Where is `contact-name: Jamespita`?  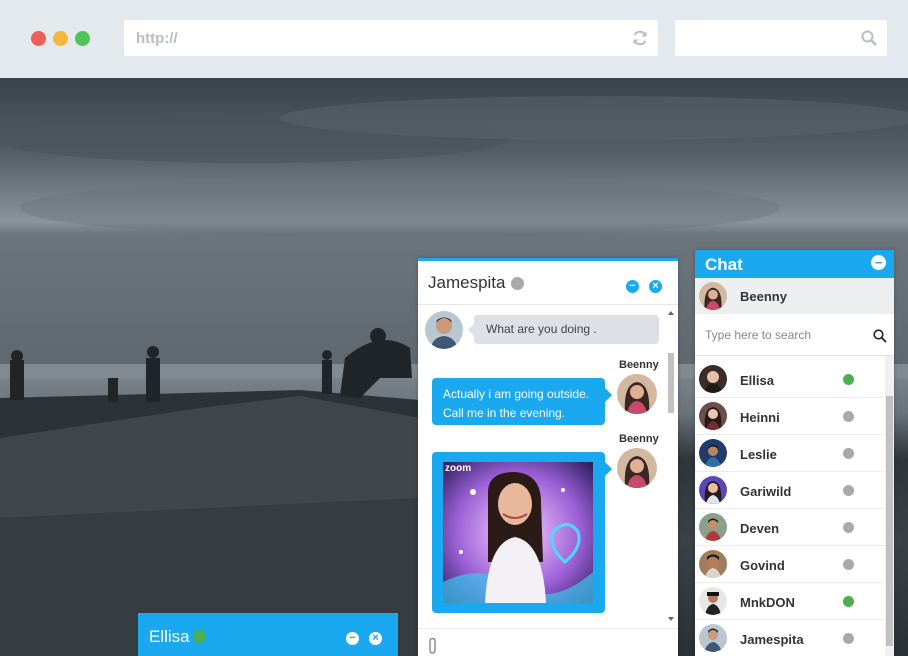
contact-name: Jamespita is located at coordinates (772, 639).